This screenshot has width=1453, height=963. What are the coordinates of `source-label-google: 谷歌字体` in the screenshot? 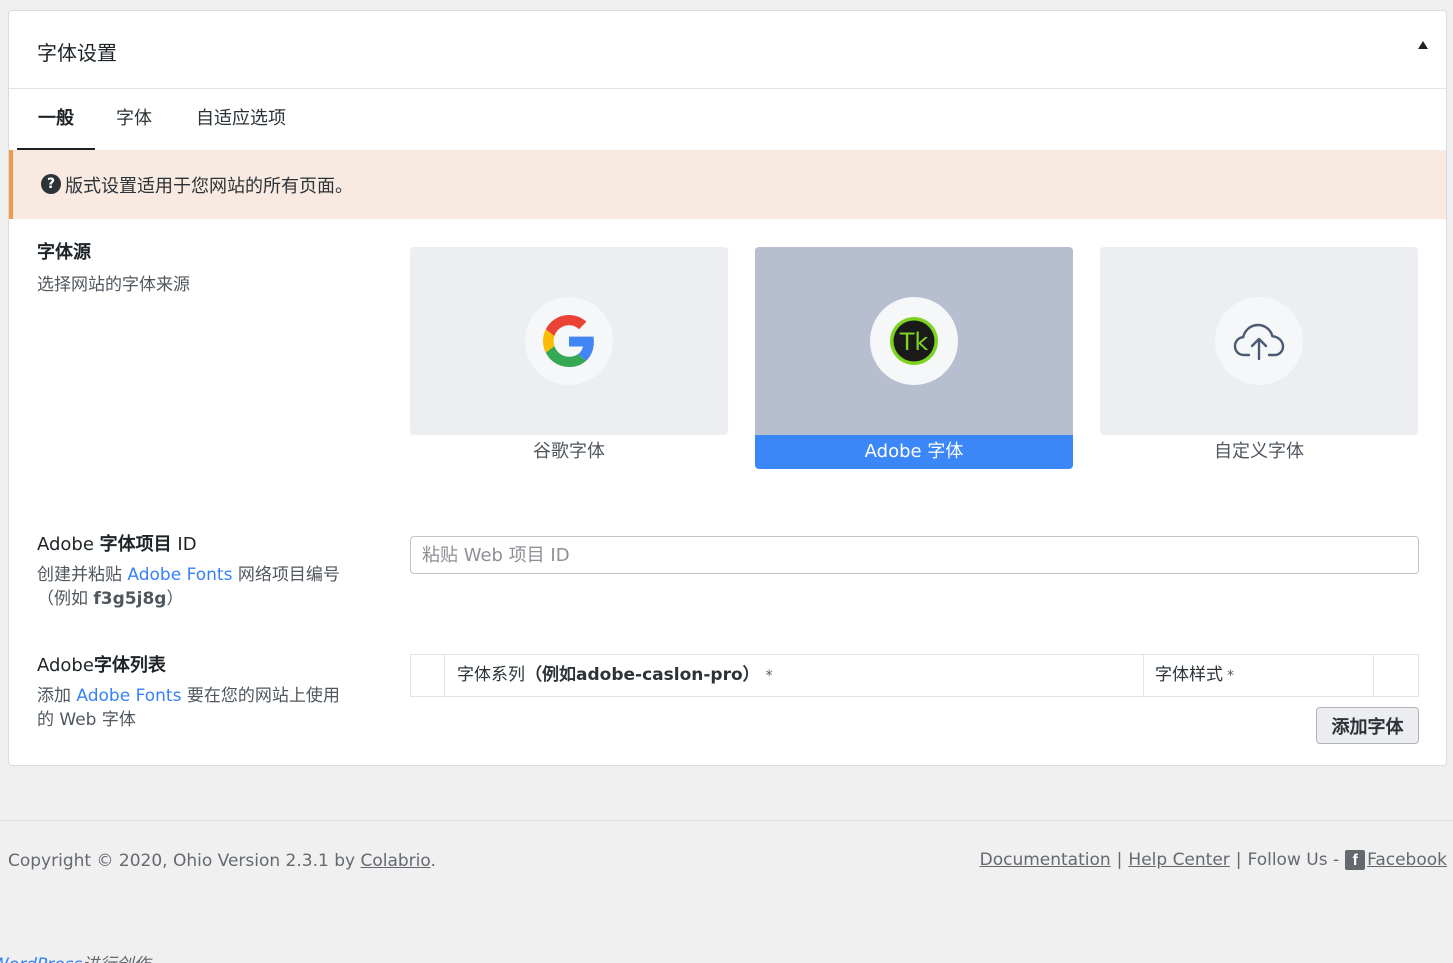 It's located at (569, 451).